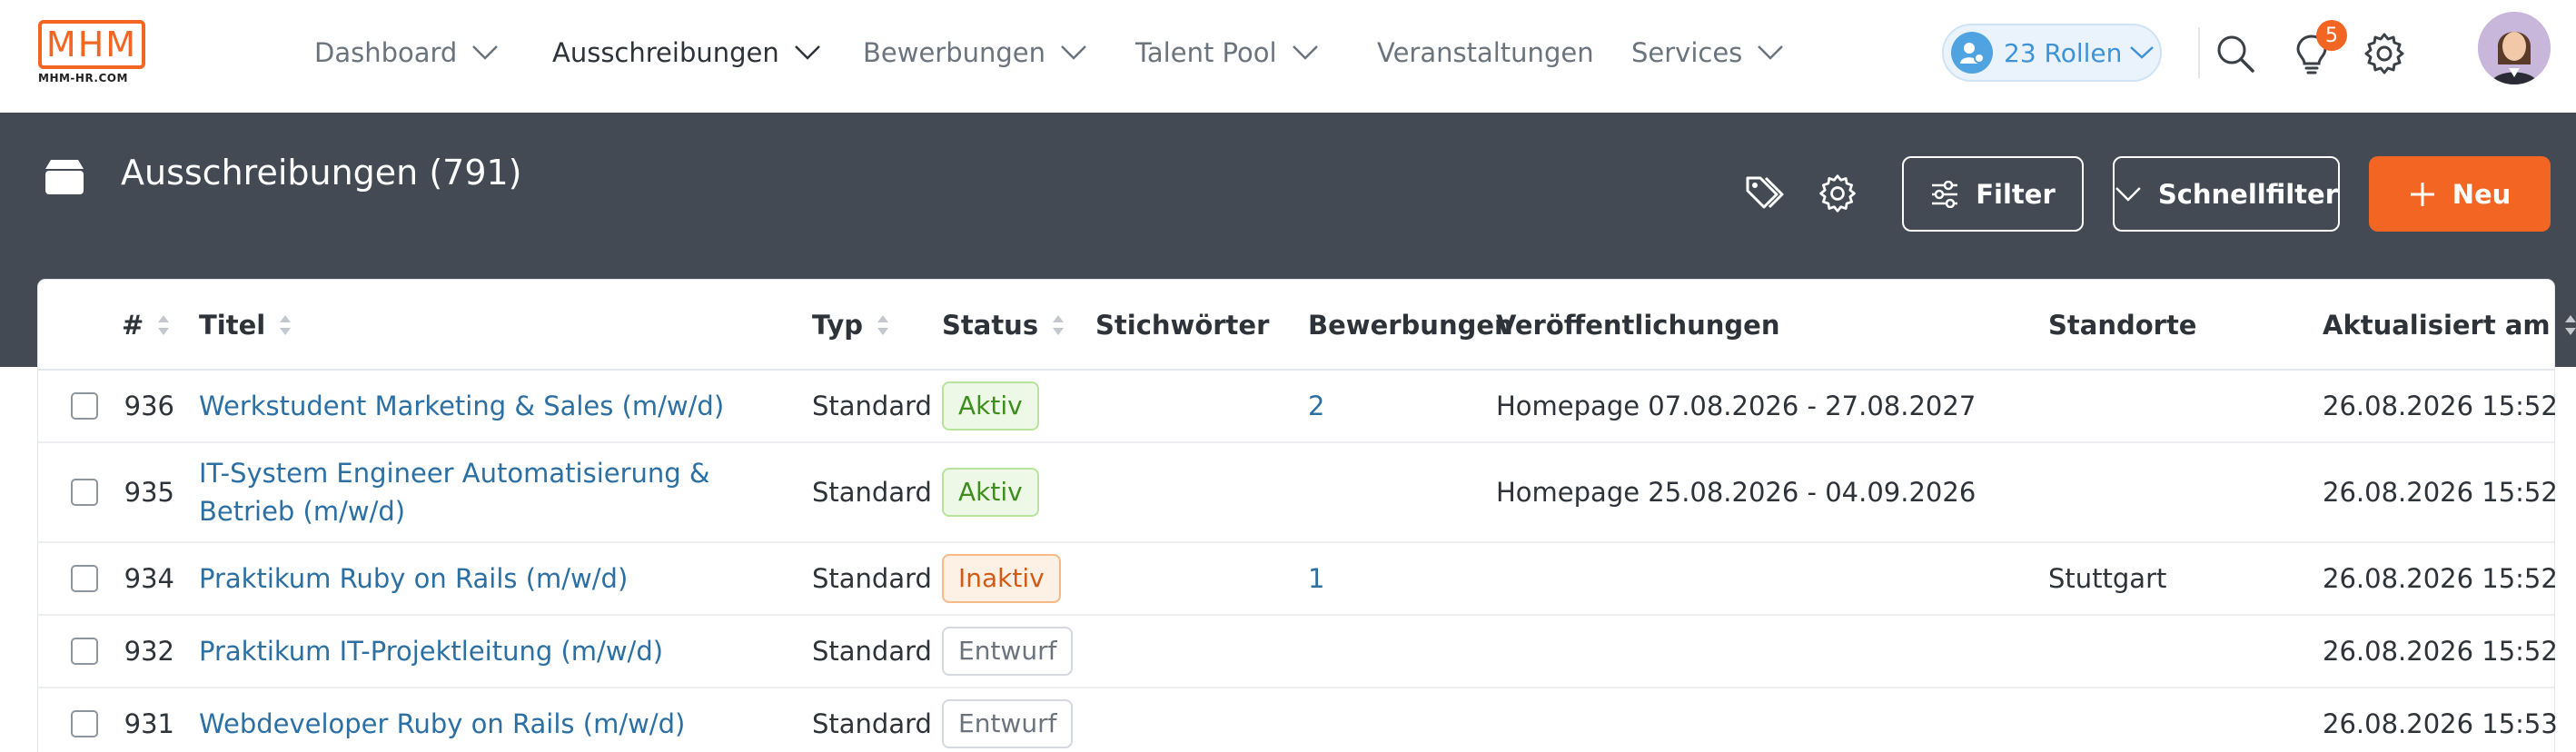  What do you see at coordinates (149, 578) in the screenshot?
I see `row-id: 934` at bounding box center [149, 578].